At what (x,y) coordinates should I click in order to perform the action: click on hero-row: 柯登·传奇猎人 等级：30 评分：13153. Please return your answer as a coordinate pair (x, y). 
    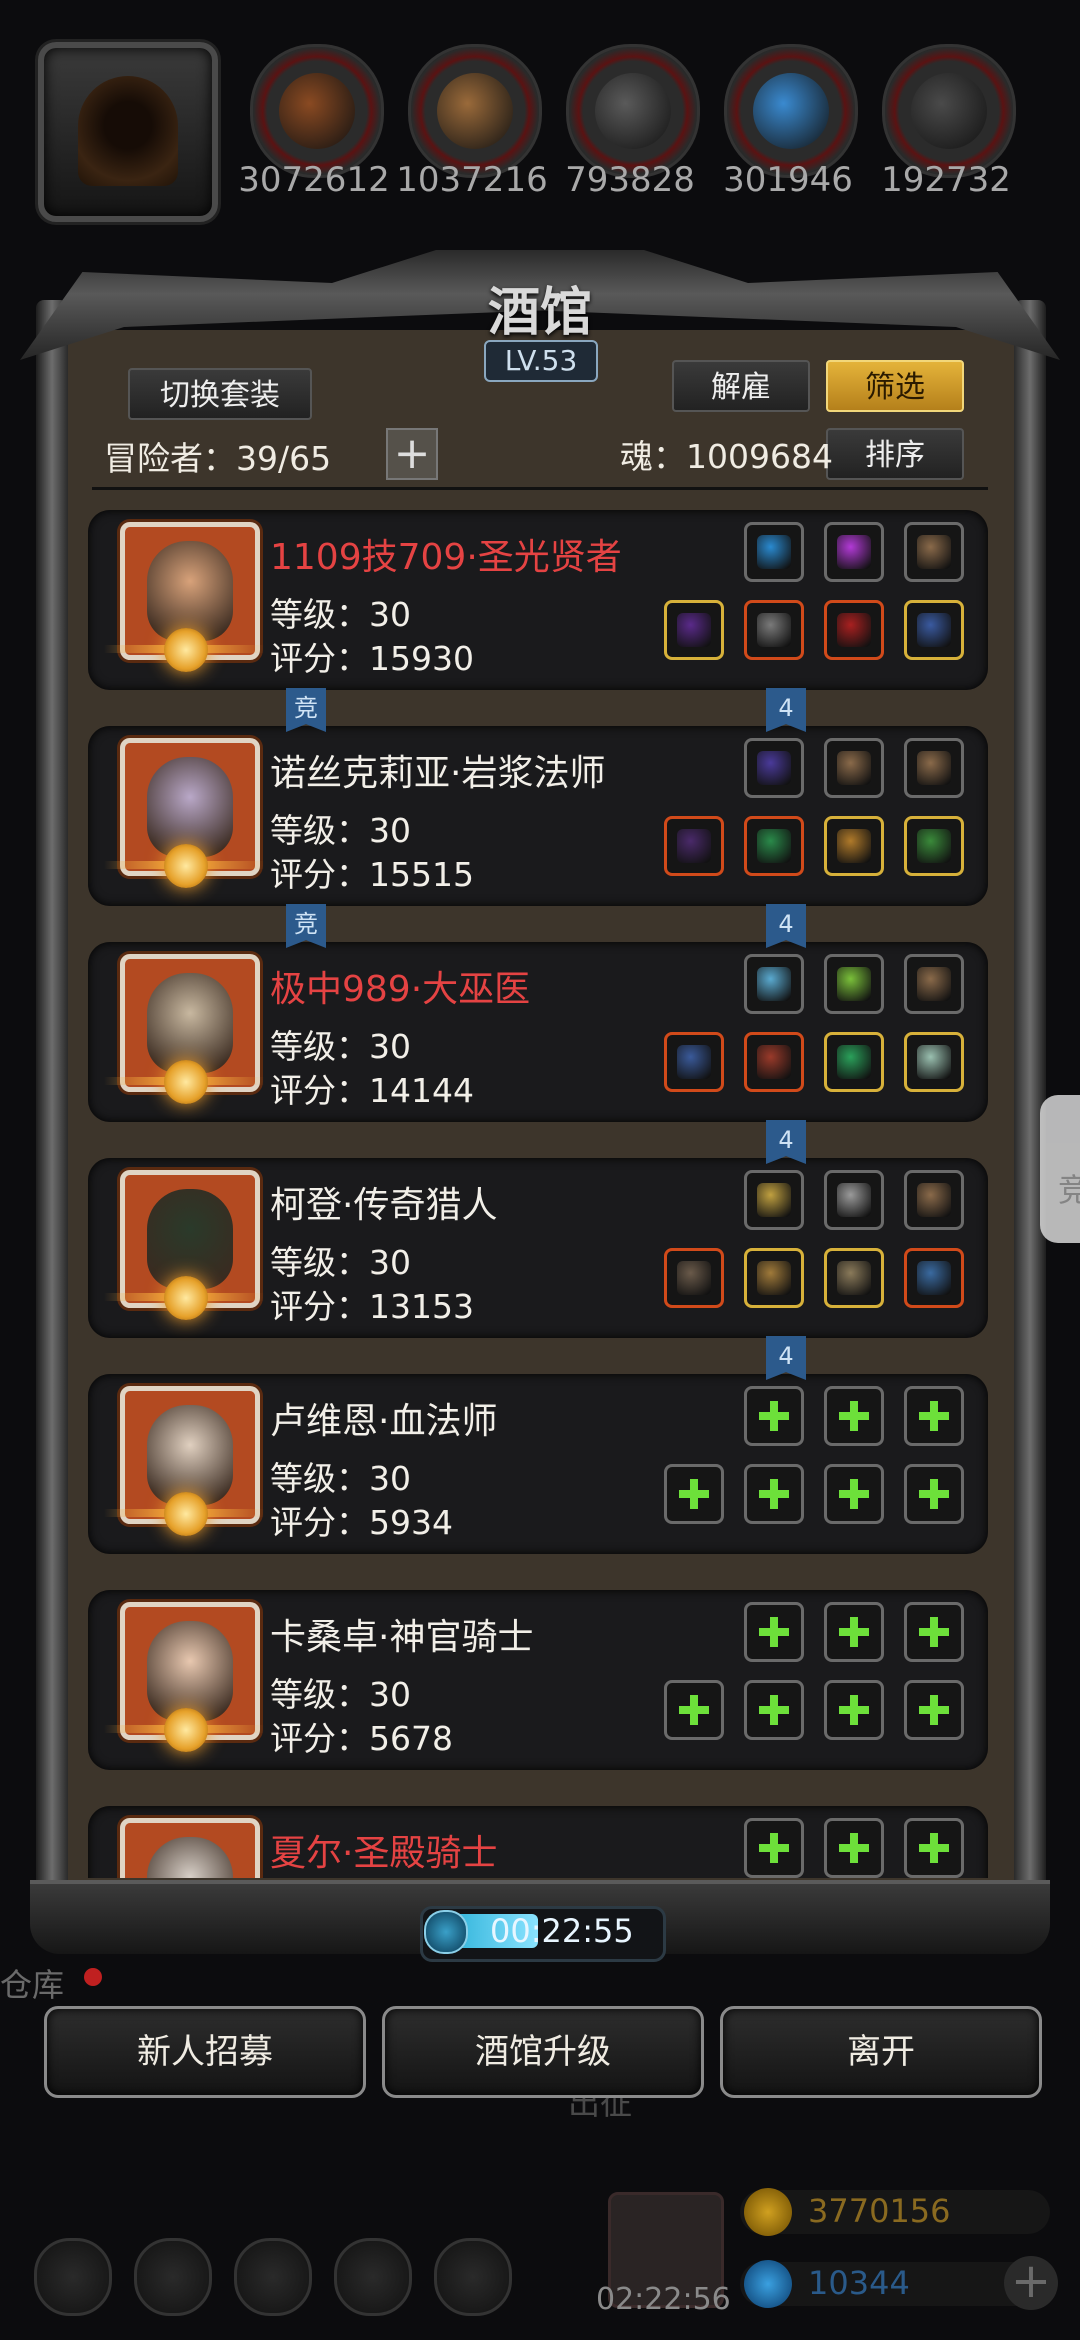
    Looking at the image, I should click on (540, 1243).